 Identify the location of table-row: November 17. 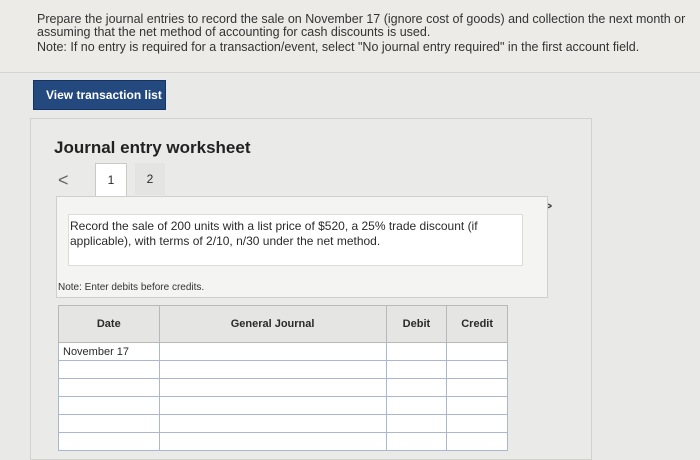
(283, 351).